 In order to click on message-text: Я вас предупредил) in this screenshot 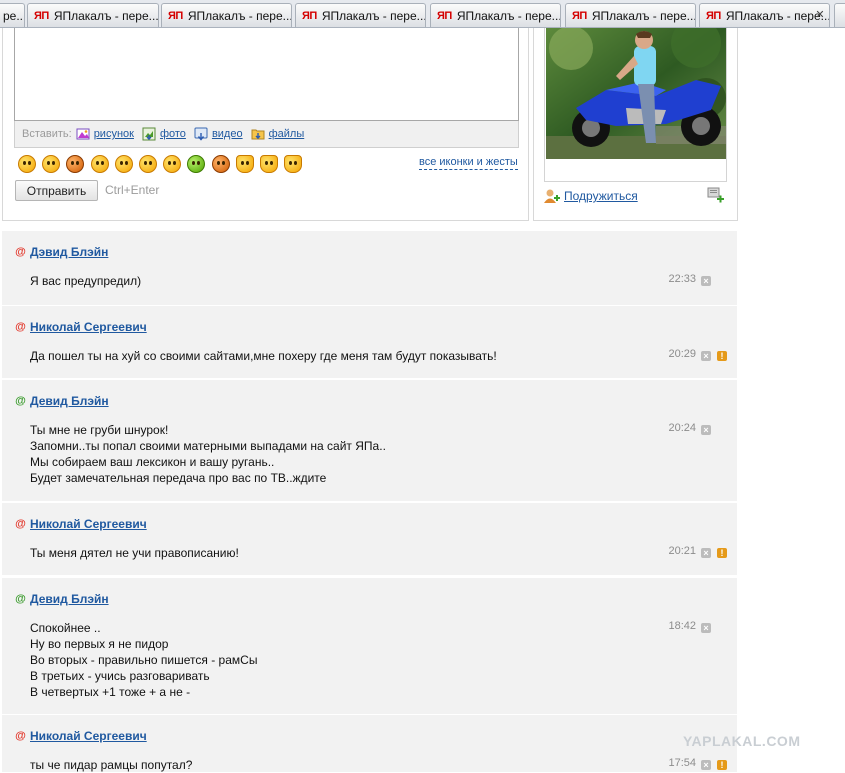, I will do `click(86, 281)`.